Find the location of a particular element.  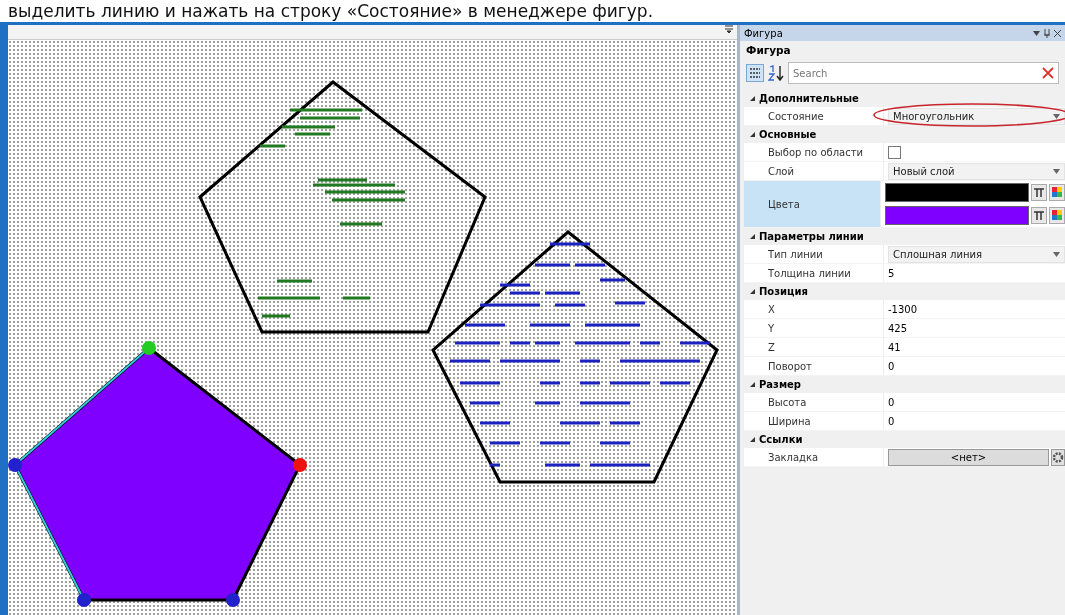

property-label: X is located at coordinates (813, 309).